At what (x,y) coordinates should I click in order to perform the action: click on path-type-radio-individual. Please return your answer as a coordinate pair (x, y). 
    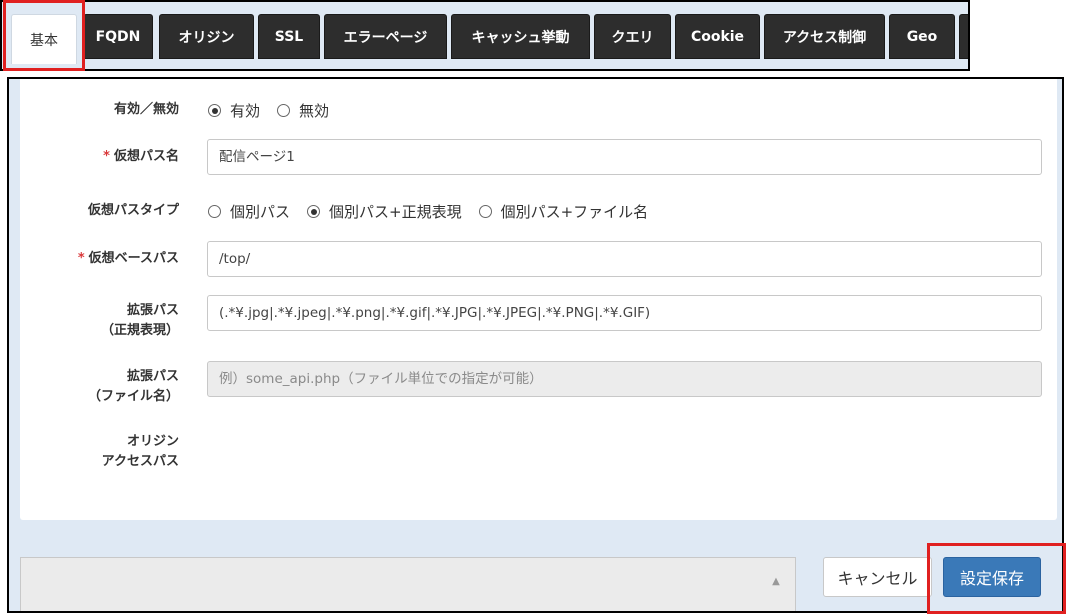
    Looking at the image, I should click on (214, 211).